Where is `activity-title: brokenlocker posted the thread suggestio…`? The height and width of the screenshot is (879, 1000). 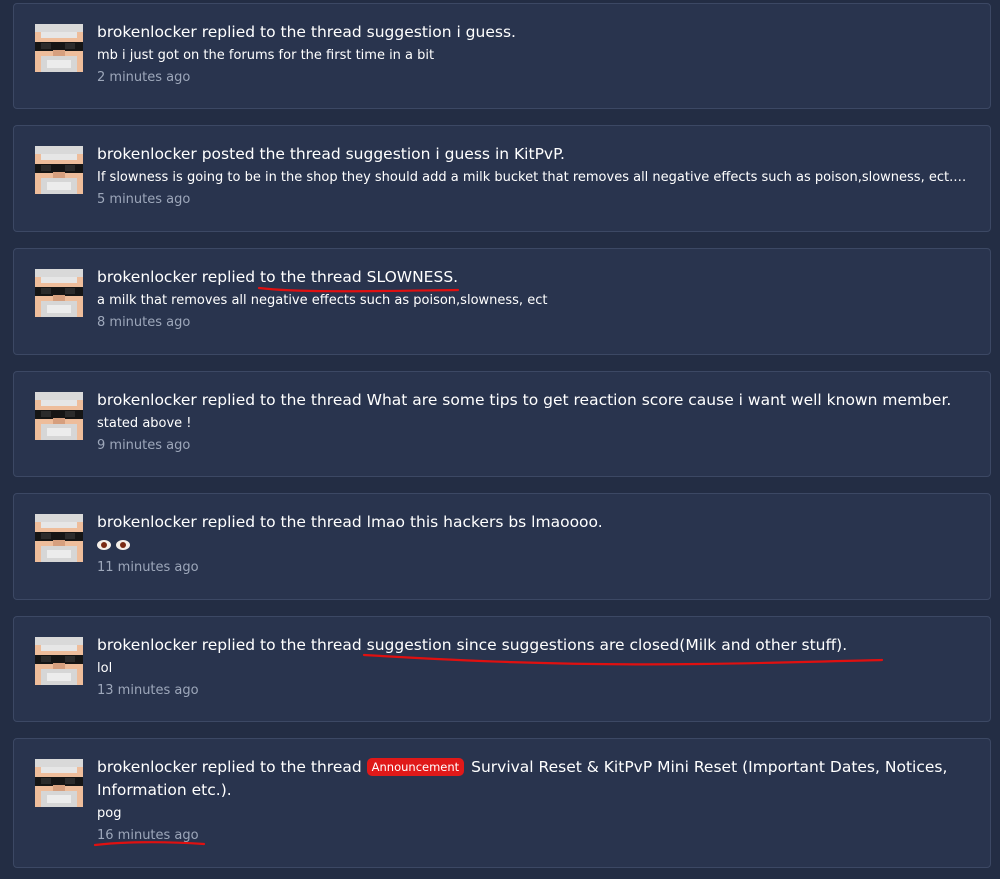
activity-title: brokenlocker posted the thread suggestio… is located at coordinates (533, 154).